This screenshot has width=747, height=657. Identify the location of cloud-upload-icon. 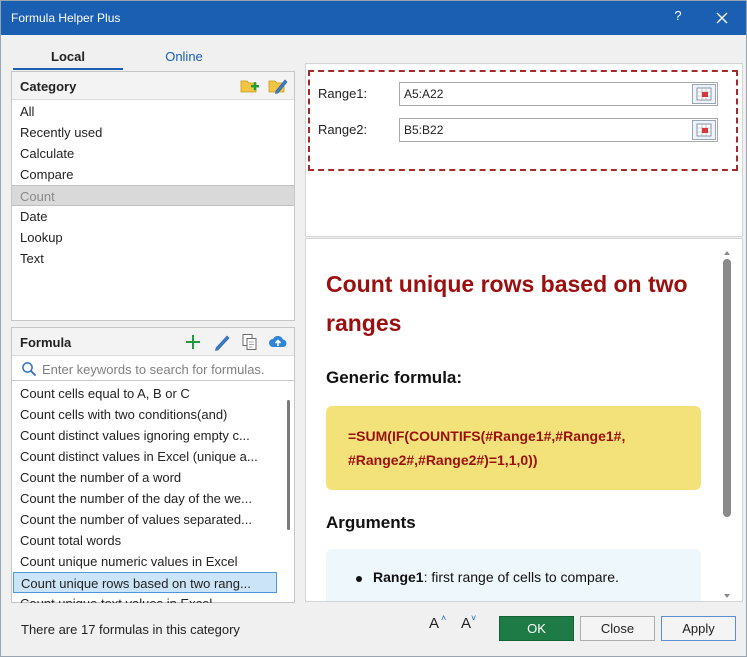
(278, 342).